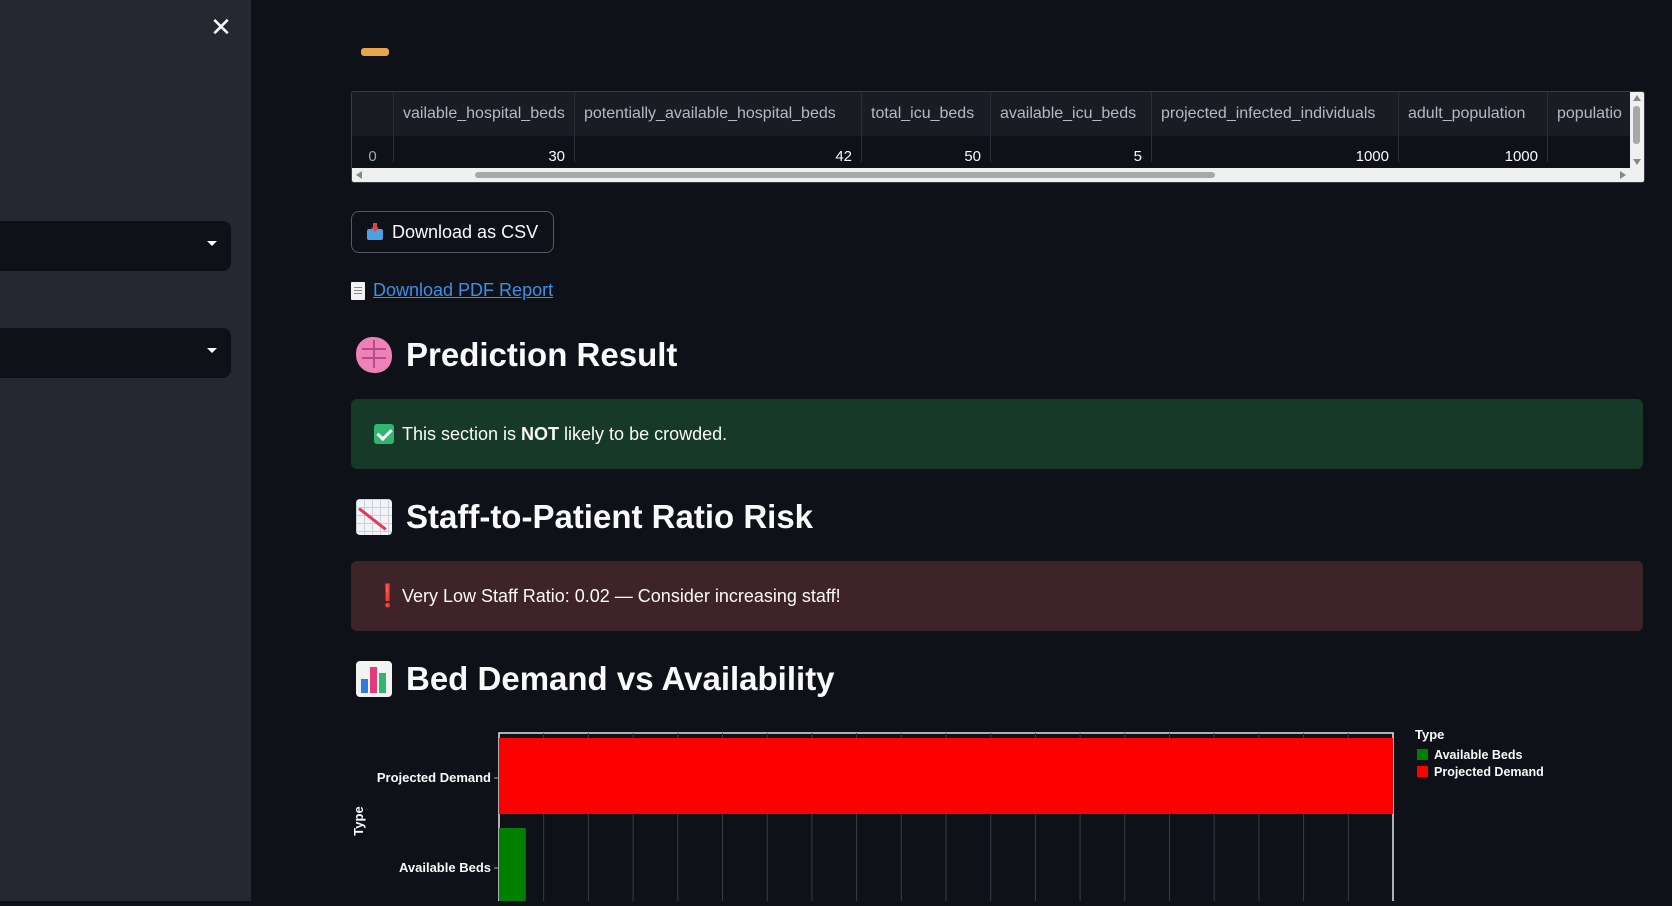  I want to click on row-index: 0, so click(373, 149).